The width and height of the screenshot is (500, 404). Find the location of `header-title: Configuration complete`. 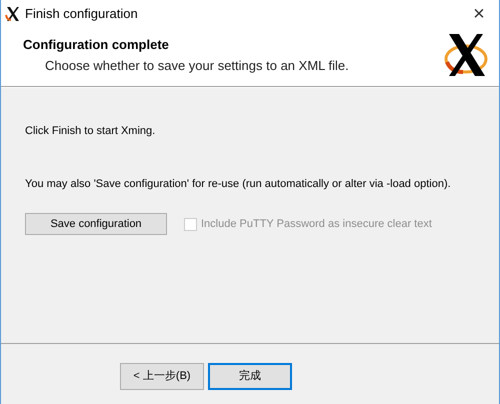

header-title: Configuration complete is located at coordinates (96, 45).